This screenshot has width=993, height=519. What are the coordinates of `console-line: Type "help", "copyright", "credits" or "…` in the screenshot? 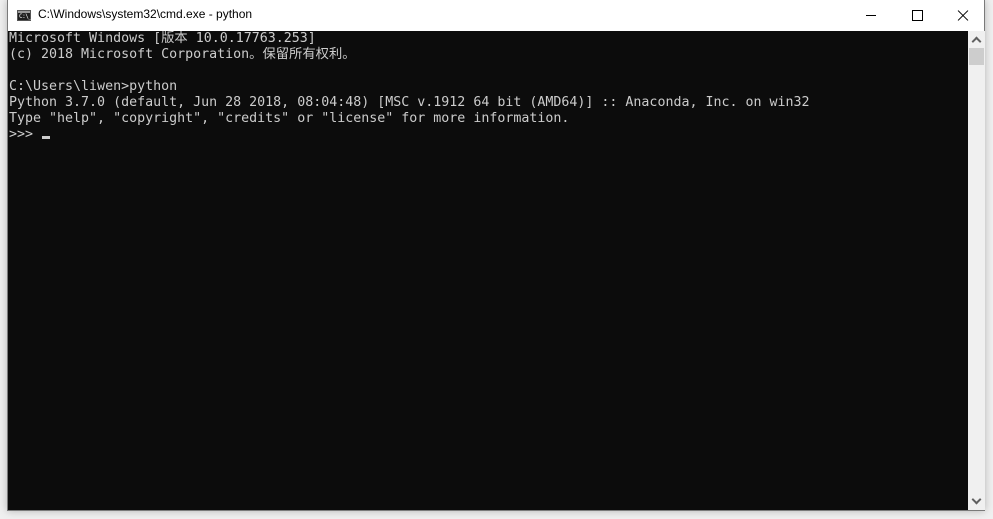 It's located at (289, 118).